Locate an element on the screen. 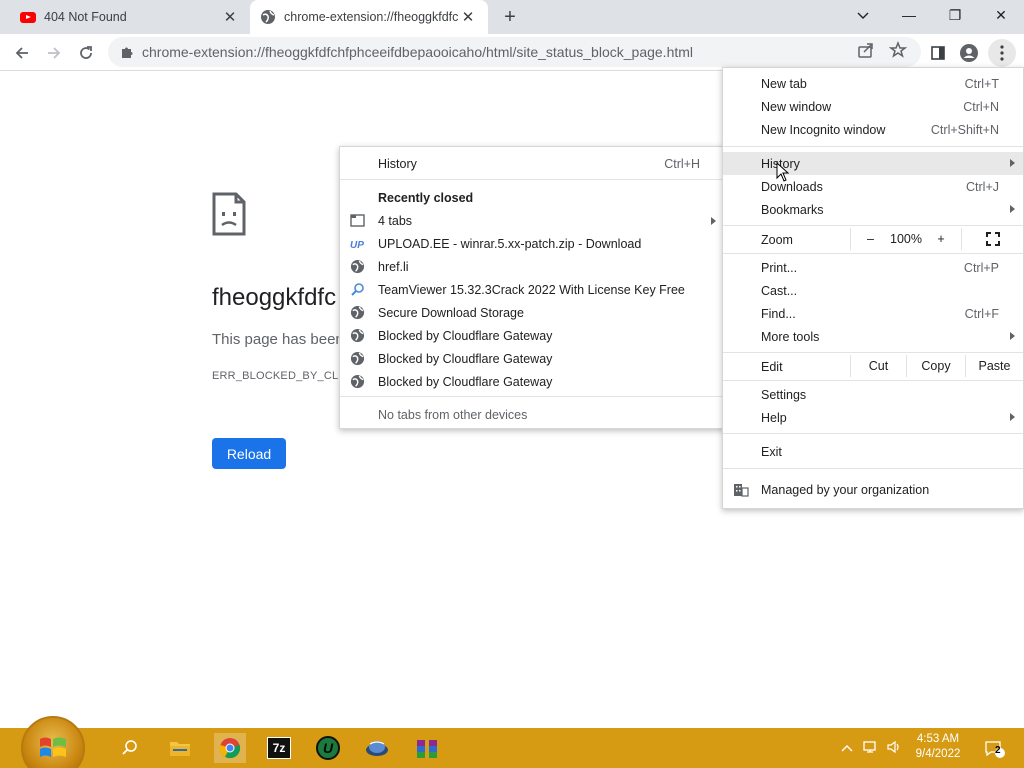  menu-item-new-window: New window Ctrl+N is located at coordinates (873, 106).